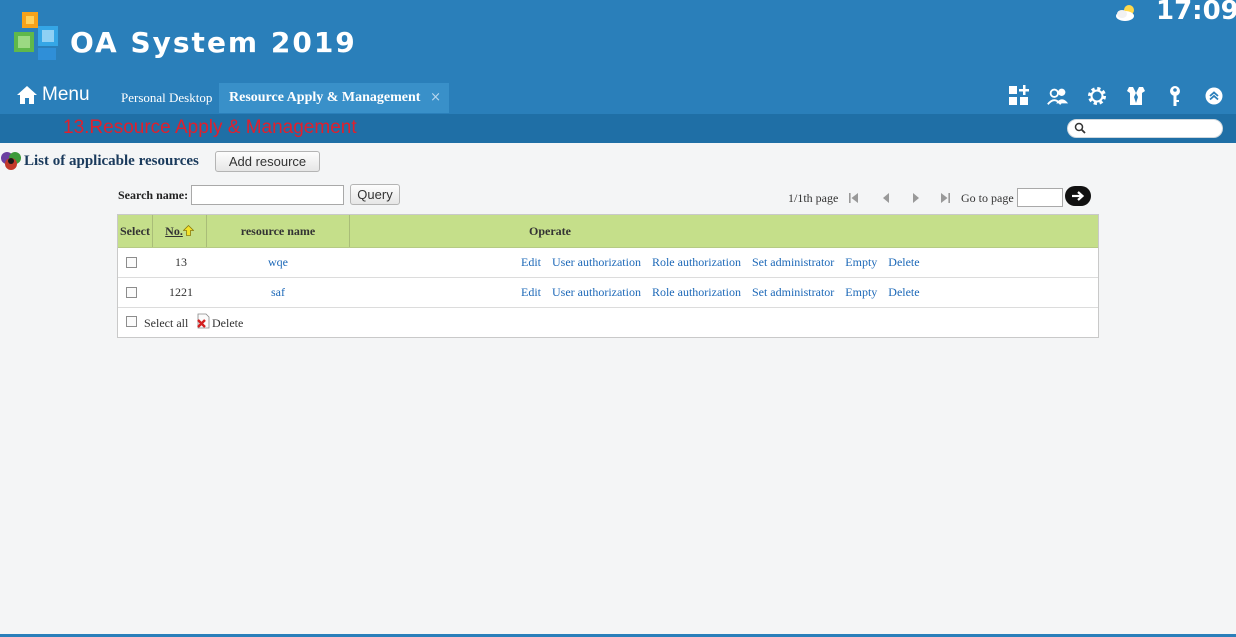 The height and width of the screenshot is (637, 1236). I want to click on search-name-label: Search name:, so click(153, 195).